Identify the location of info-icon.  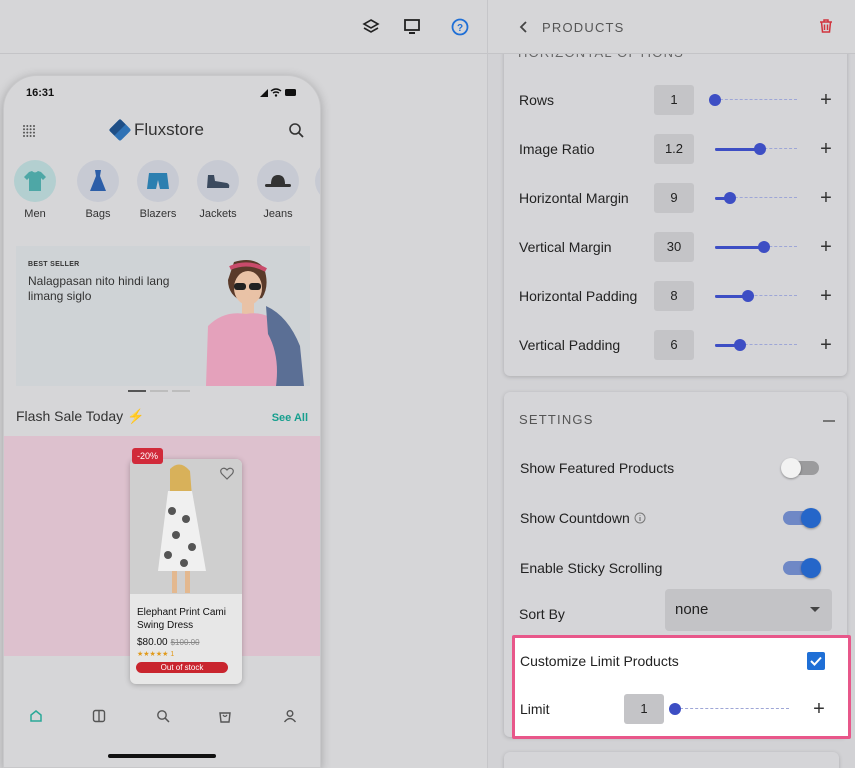
(640, 518).